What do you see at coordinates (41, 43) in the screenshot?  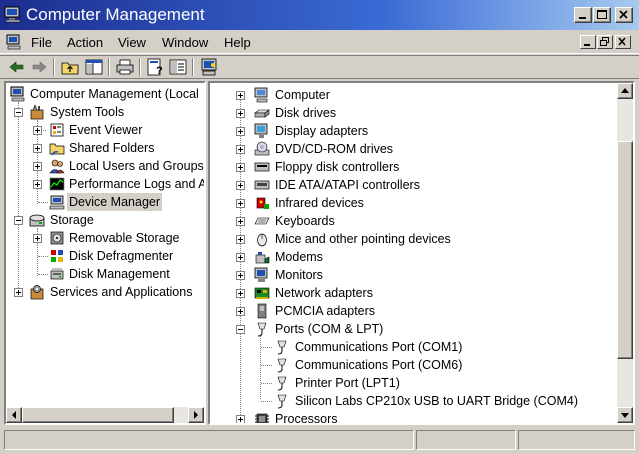 I see `menu-file: File` at bounding box center [41, 43].